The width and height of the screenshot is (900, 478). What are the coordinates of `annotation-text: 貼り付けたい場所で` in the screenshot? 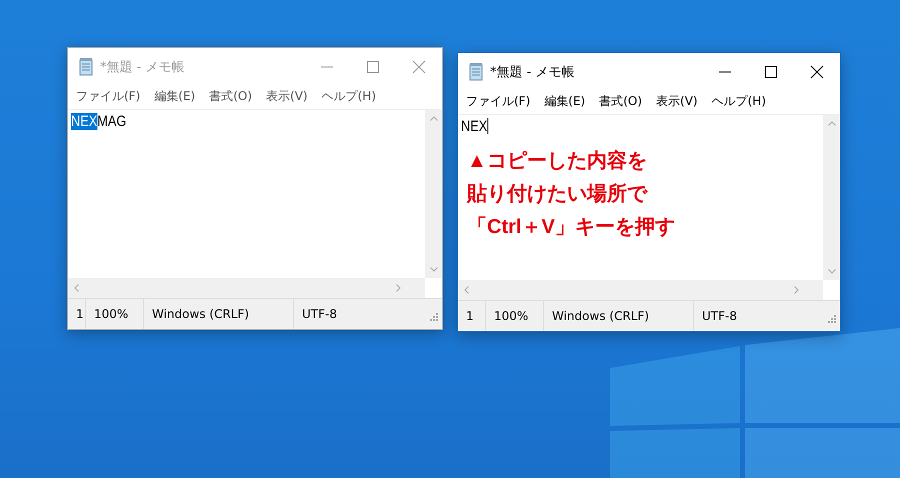 It's located at (558, 194).